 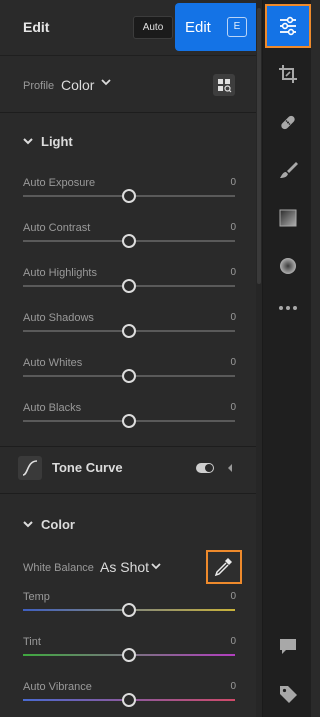 I want to click on slider-auto-blacks: Auto Blacks 0, so click(x=128, y=424).